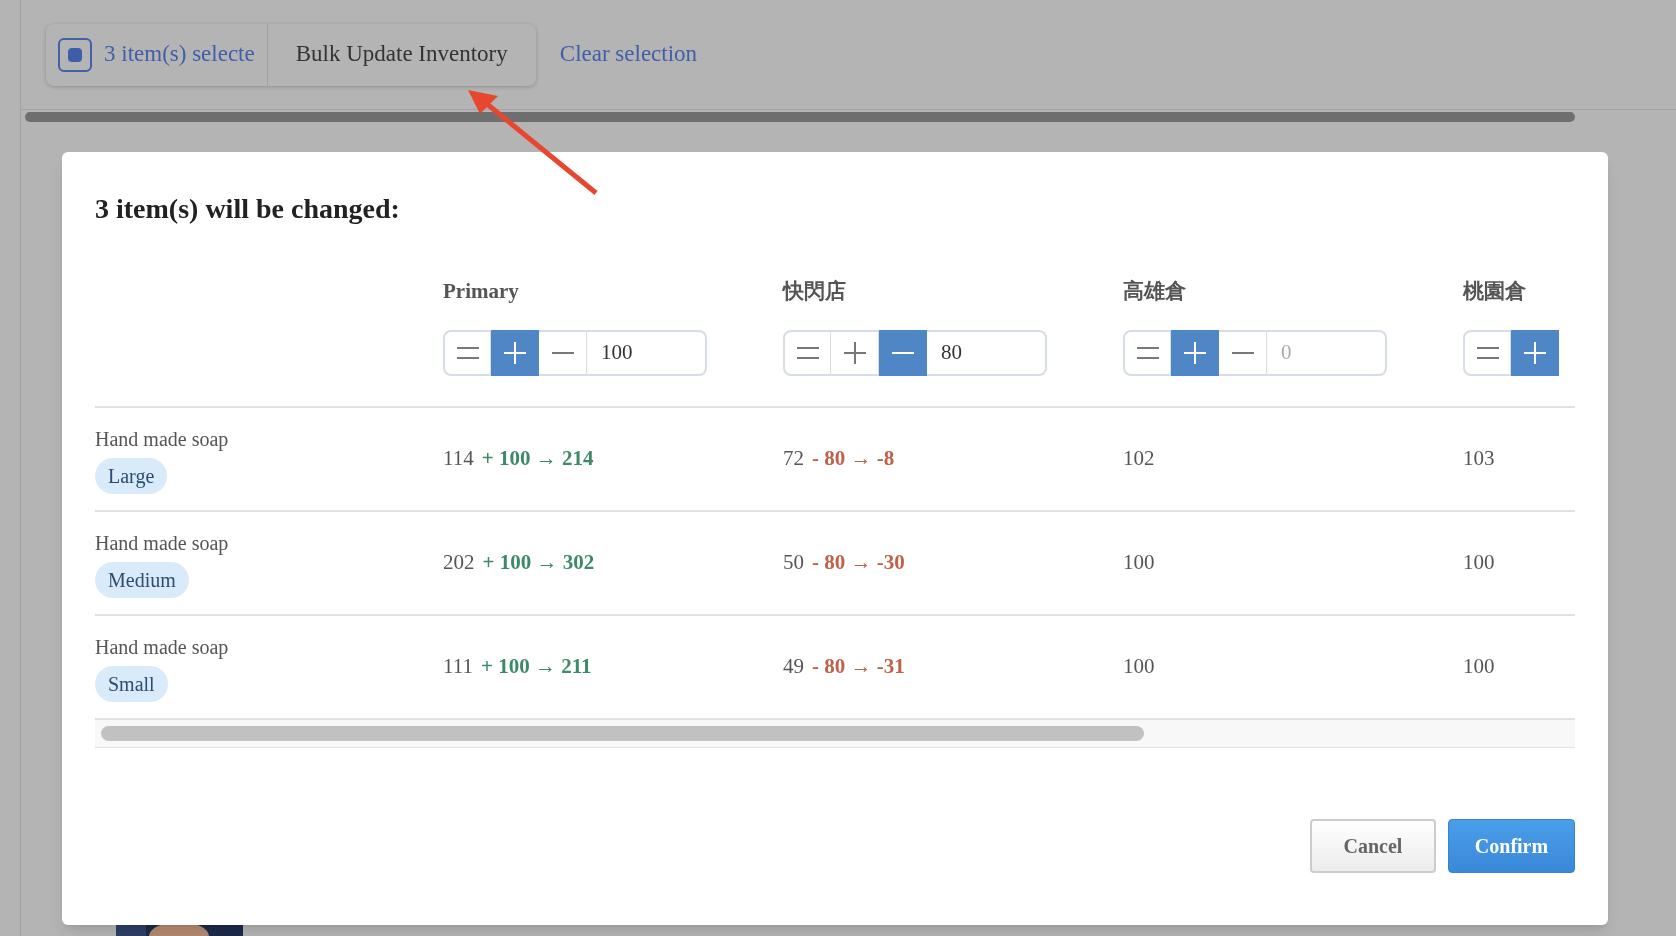  What do you see at coordinates (401, 54) in the screenshot?
I see `bulk-update-button: Bulk Update Inventory` at bounding box center [401, 54].